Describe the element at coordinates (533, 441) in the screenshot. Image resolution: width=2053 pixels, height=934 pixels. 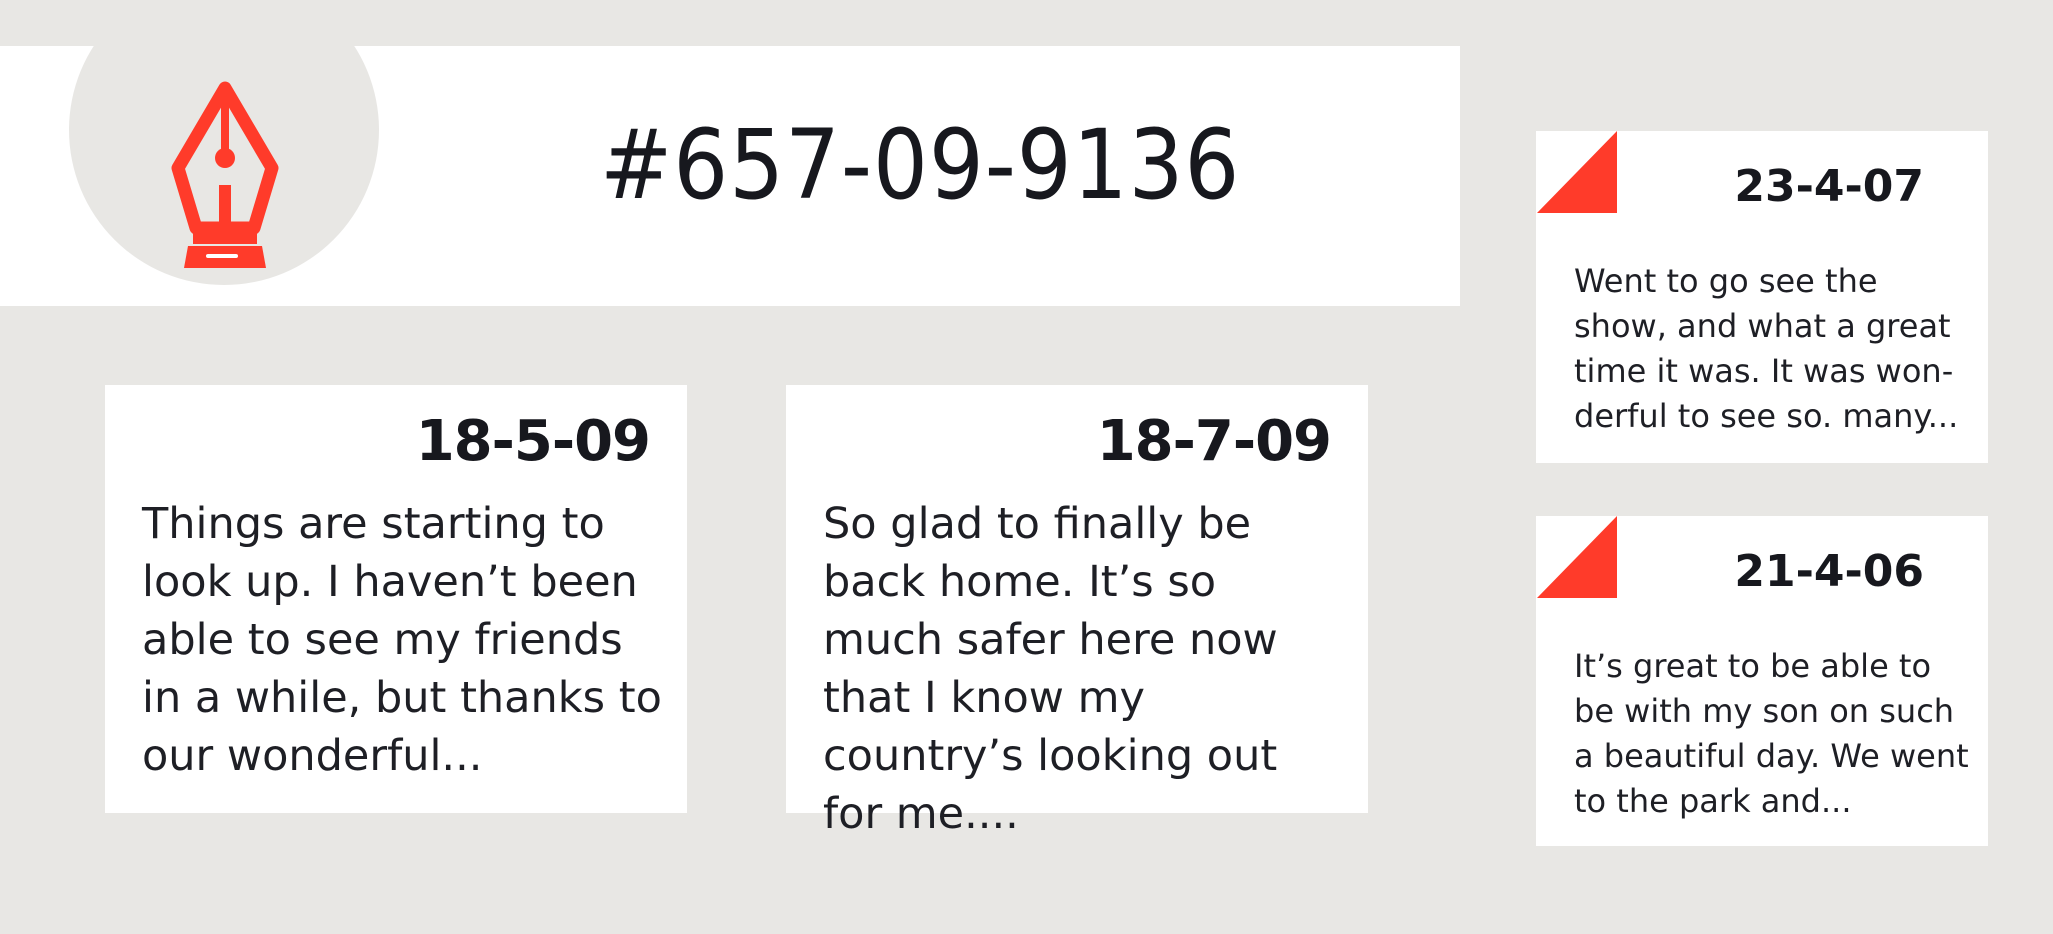
I see `entry-date: 18-5-09` at that location.